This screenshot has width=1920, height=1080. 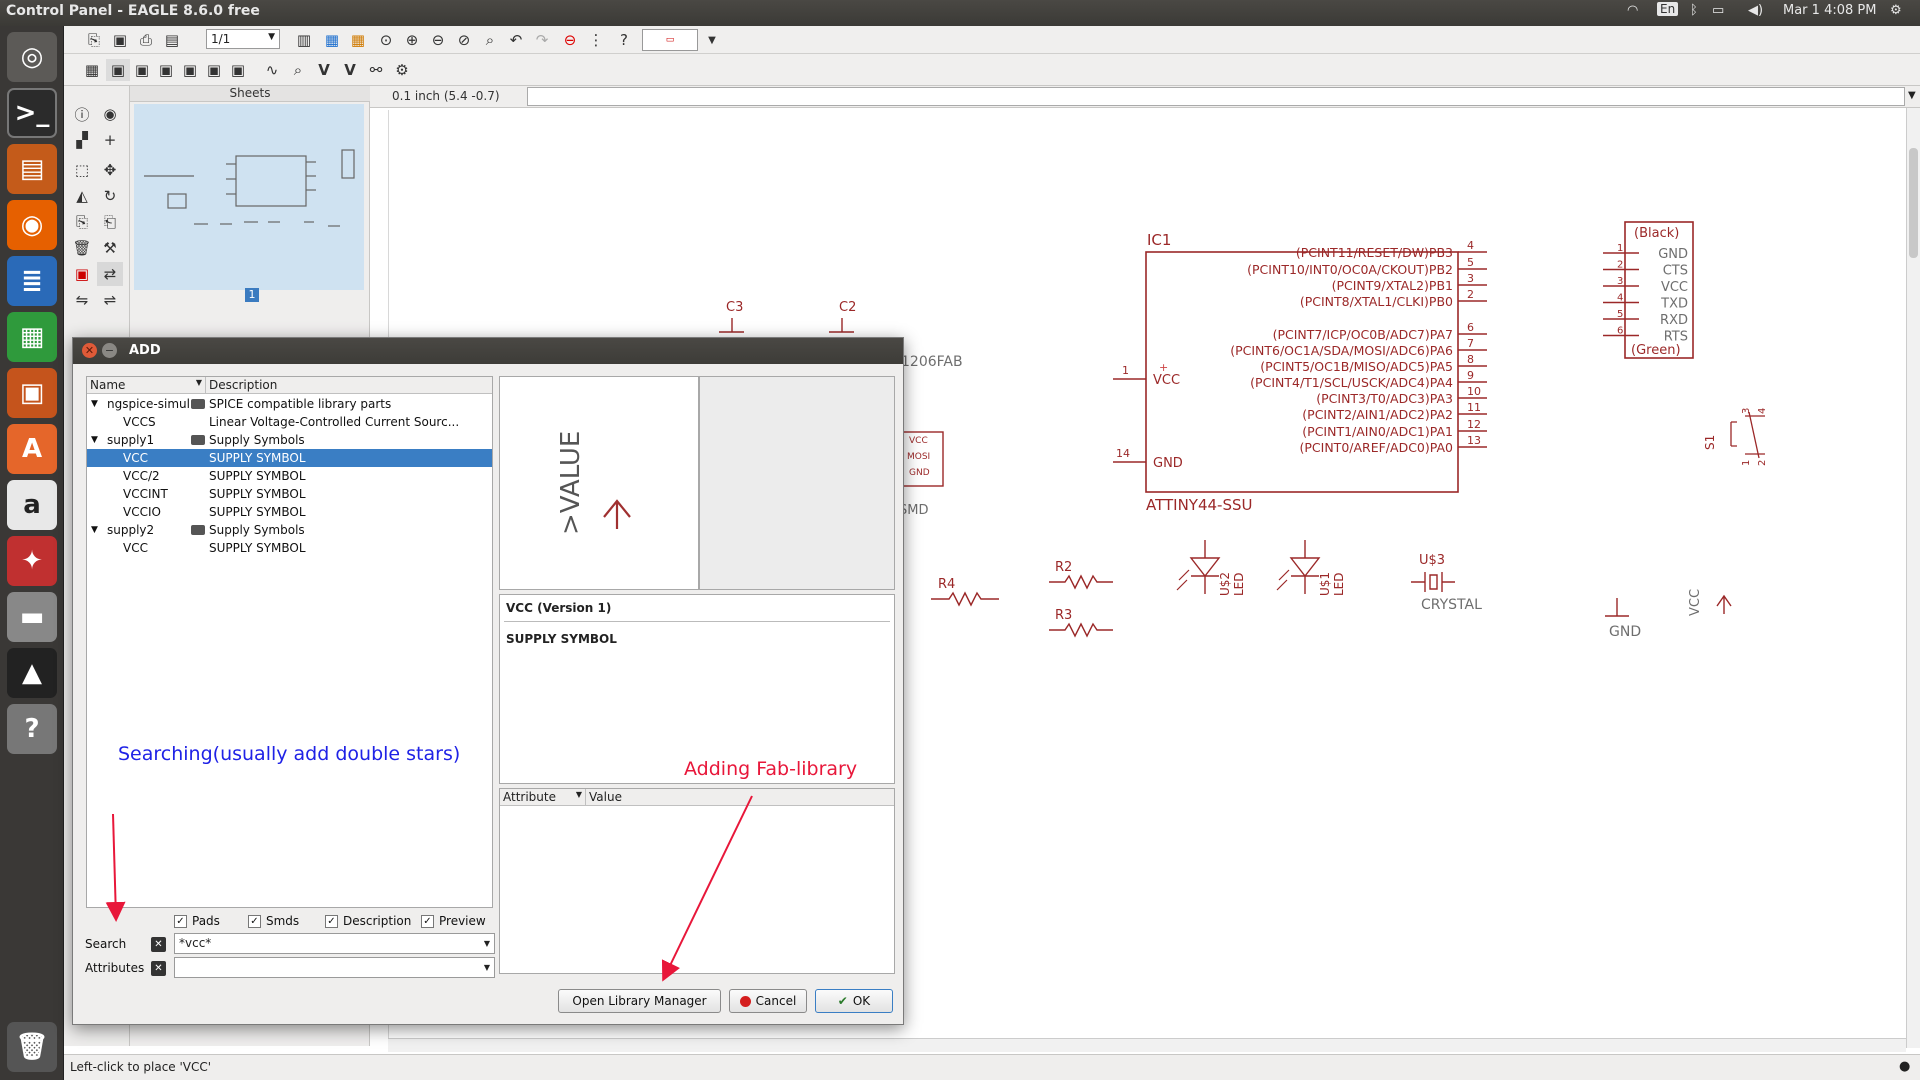 I want to click on select-icon: ⬚, so click(x=82, y=170).